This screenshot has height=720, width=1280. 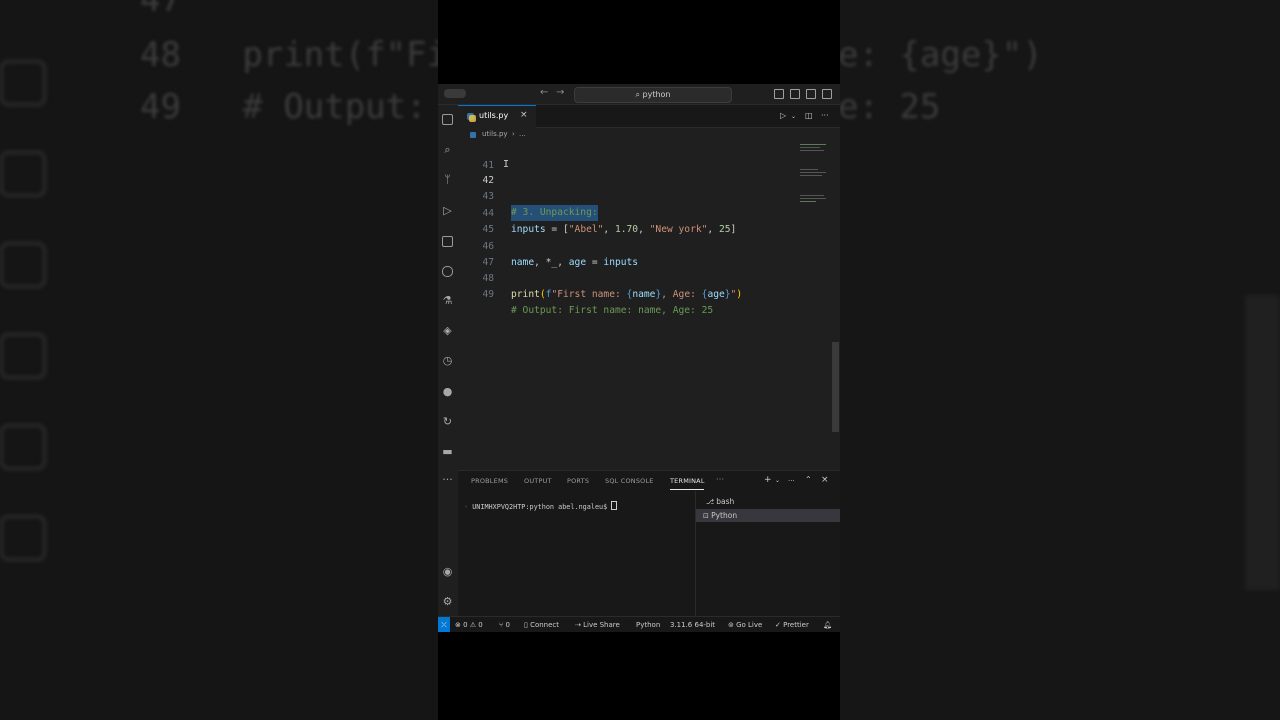 I want to click on terminal-output: ◦ UNIMHXPVQ2HTP:python abel.ngaleu$, so click(x=541, y=506).